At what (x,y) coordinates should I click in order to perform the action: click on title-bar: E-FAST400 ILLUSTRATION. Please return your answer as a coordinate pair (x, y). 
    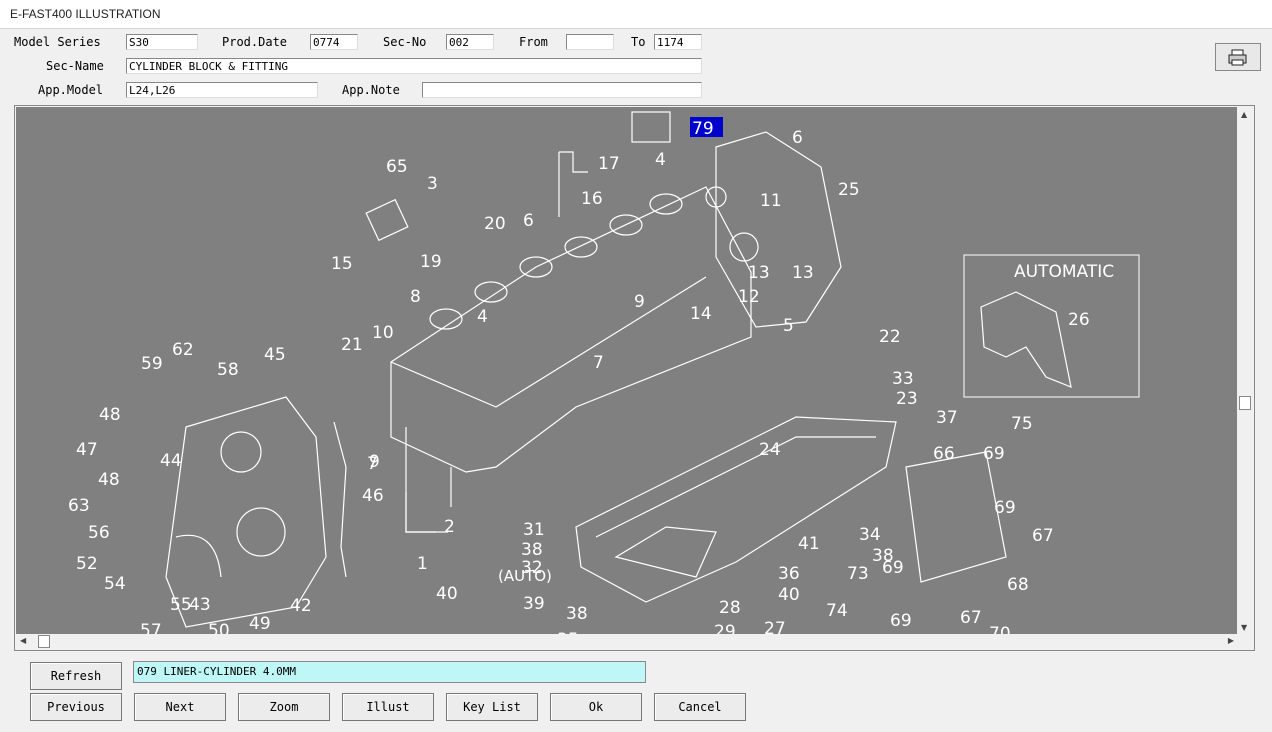
    Looking at the image, I should click on (636, 14).